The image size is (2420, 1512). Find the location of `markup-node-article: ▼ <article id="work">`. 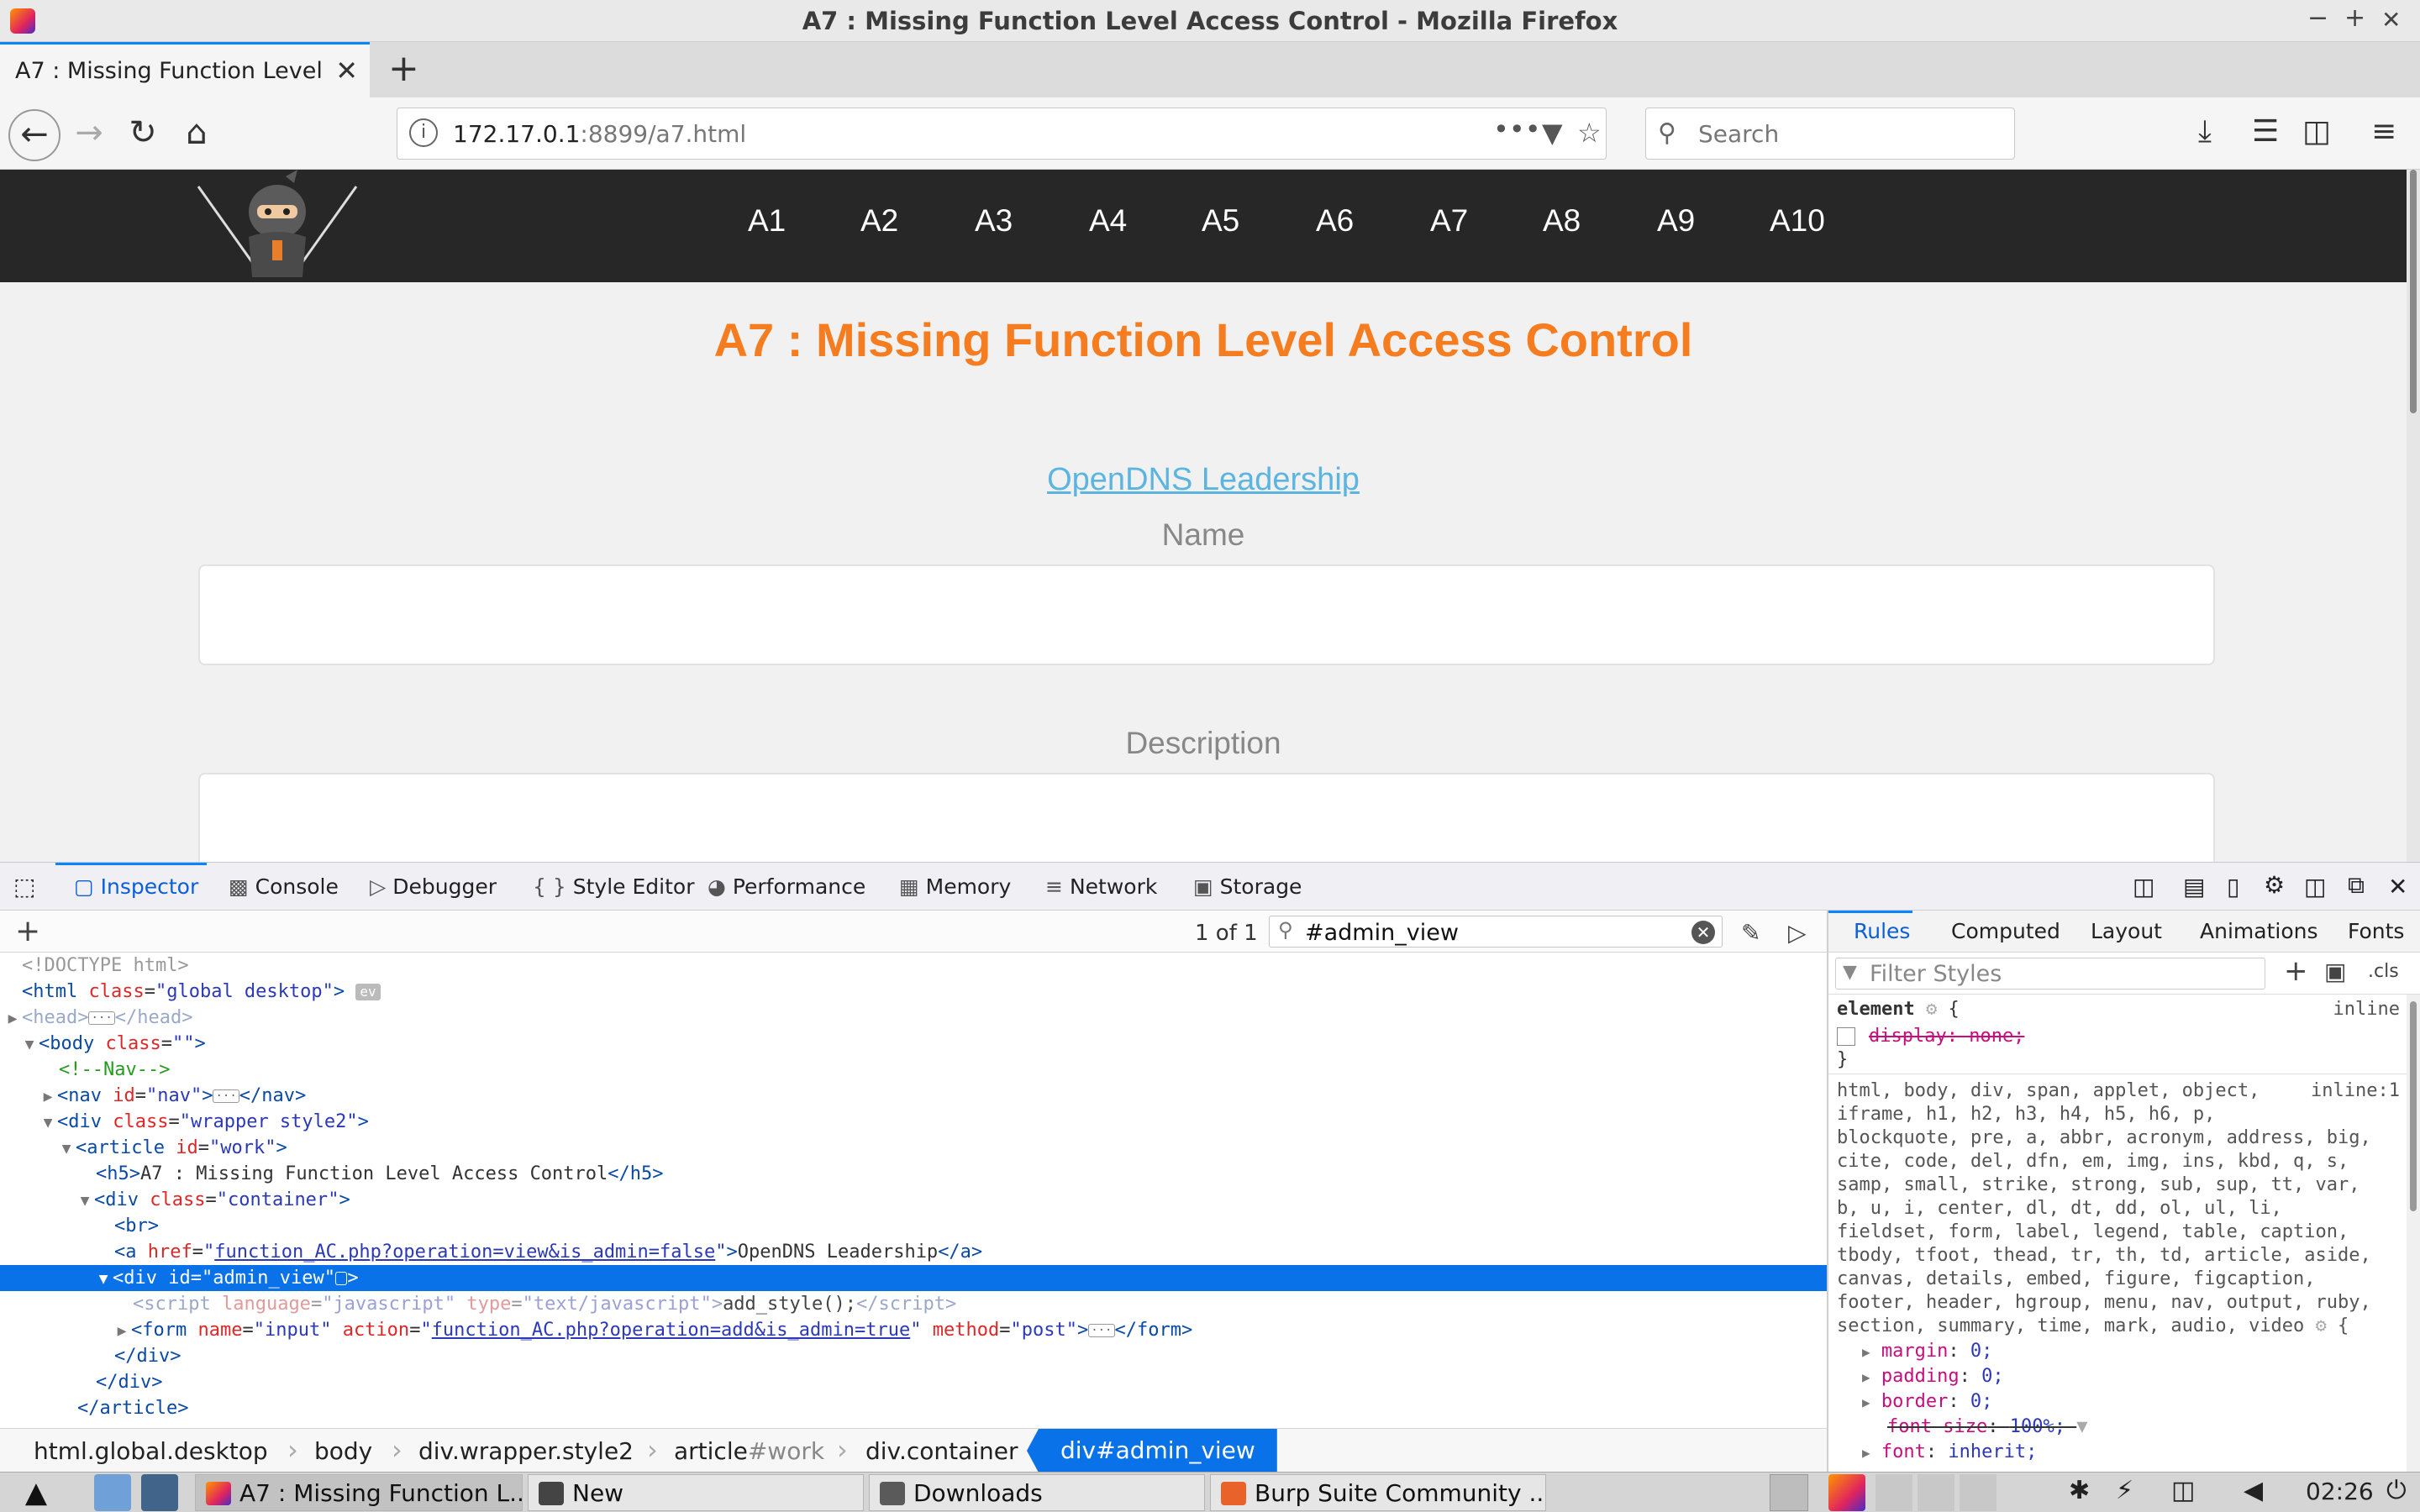

markup-node-article: ▼ <article id="work"> is located at coordinates (913, 1148).